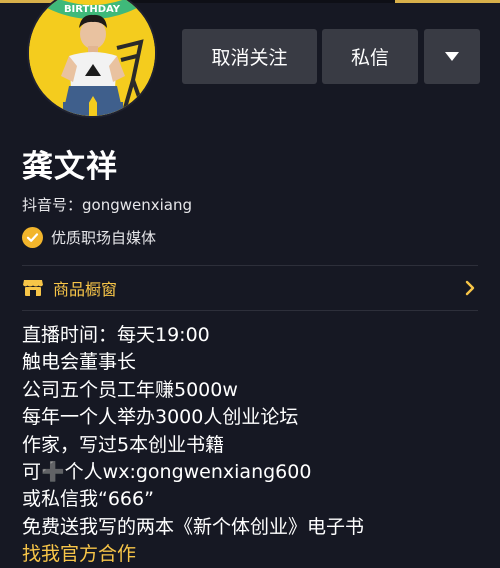  I want to click on verified-label: 优质职场自媒体, so click(104, 237).